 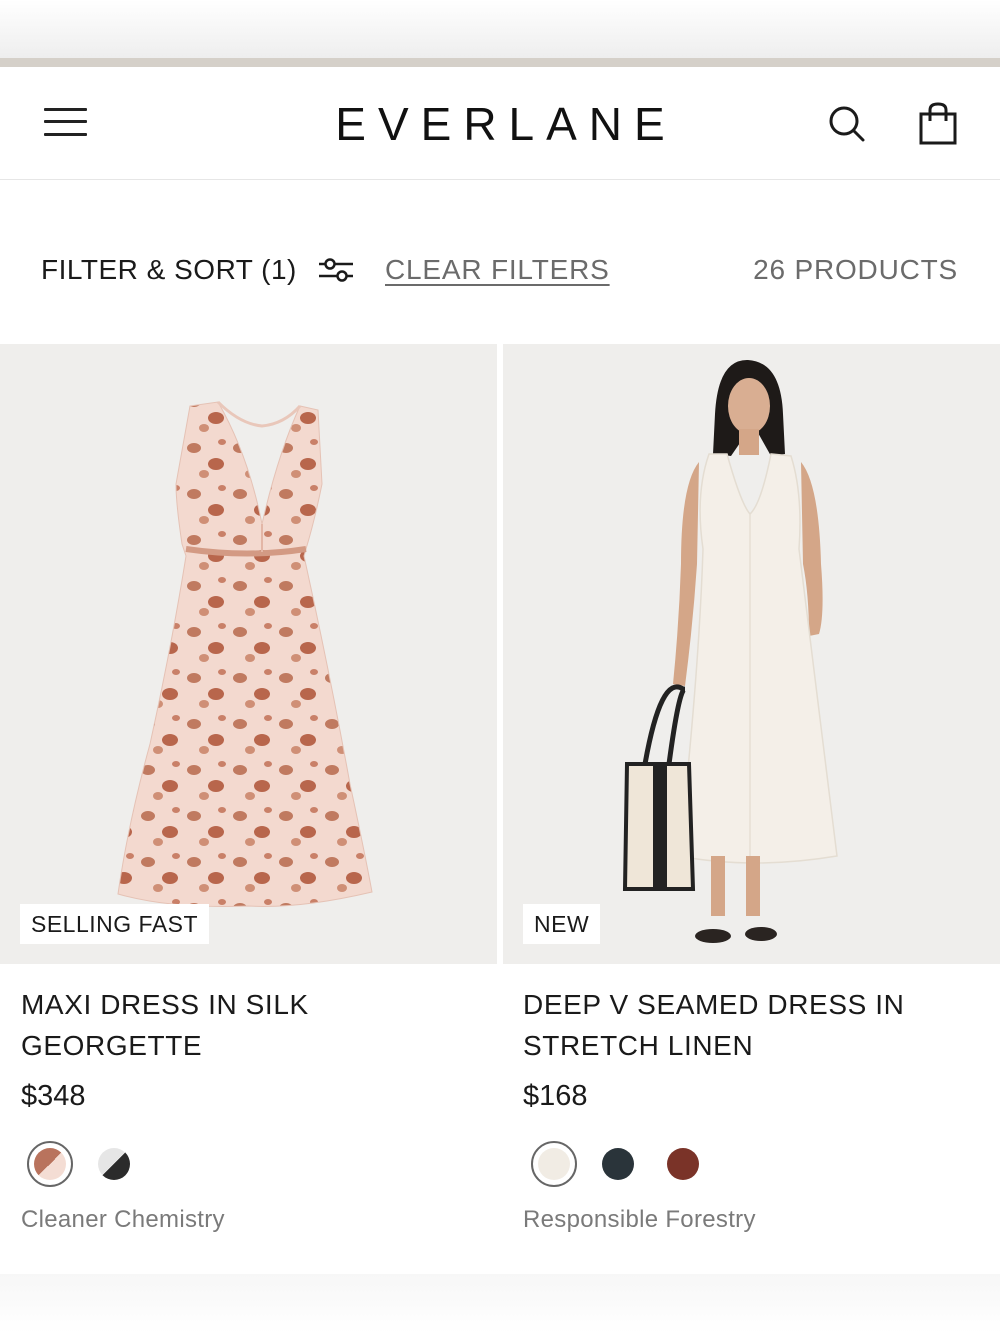 I want to click on product-title: MAXI DRESS IN SILK GEORGETTE, so click(x=241, y=1025).